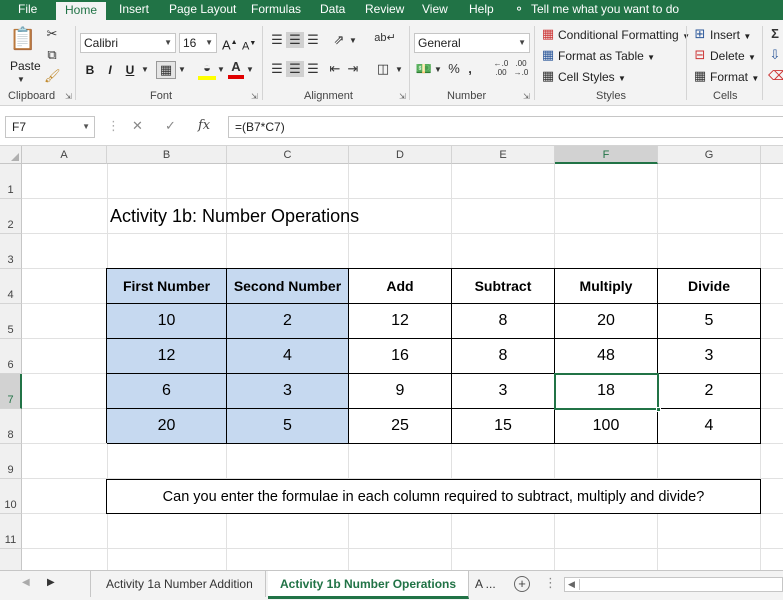 The width and height of the screenshot is (783, 600). Describe the element at coordinates (501, 68) in the screenshot. I see `increase-decimal-icon: ←.0.00` at that location.